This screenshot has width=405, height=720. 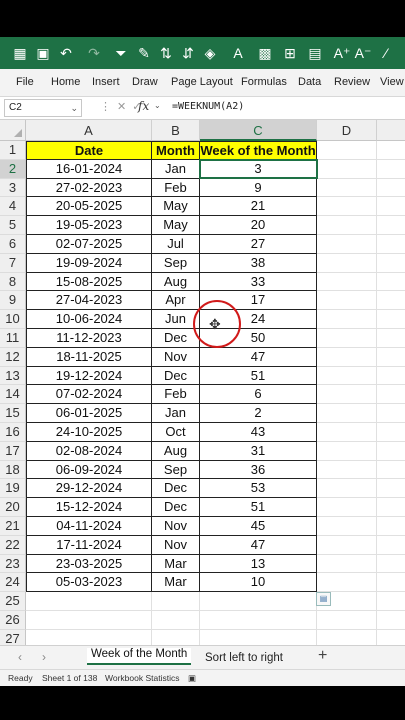 What do you see at coordinates (13, 263) in the screenshot?
I see `row-header: 7` at bounding box center [13, 263].